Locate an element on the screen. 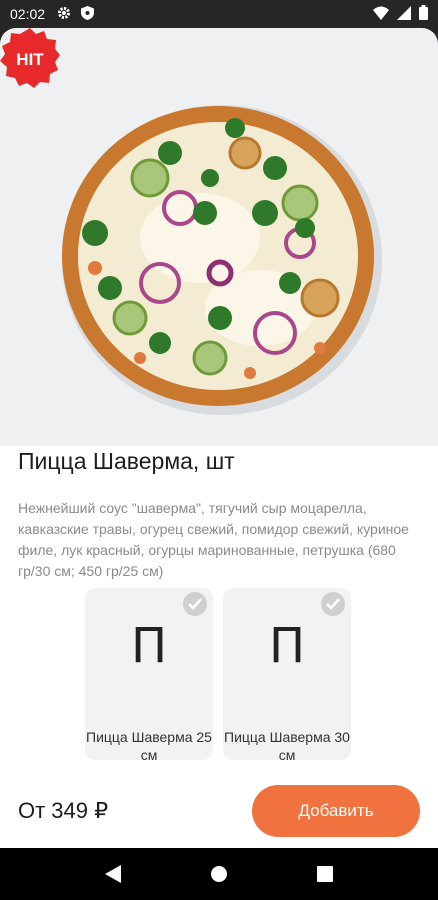 Image resolution: width=438 pixels, height=900 pixels. product-price: От 349 ₽ is located at coordinates (63, 810).